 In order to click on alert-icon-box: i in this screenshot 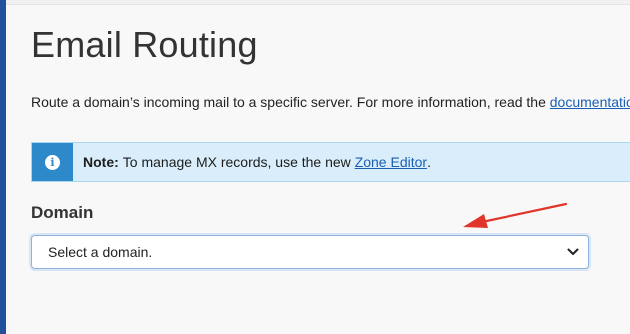, I will do `click(52, 162)`.